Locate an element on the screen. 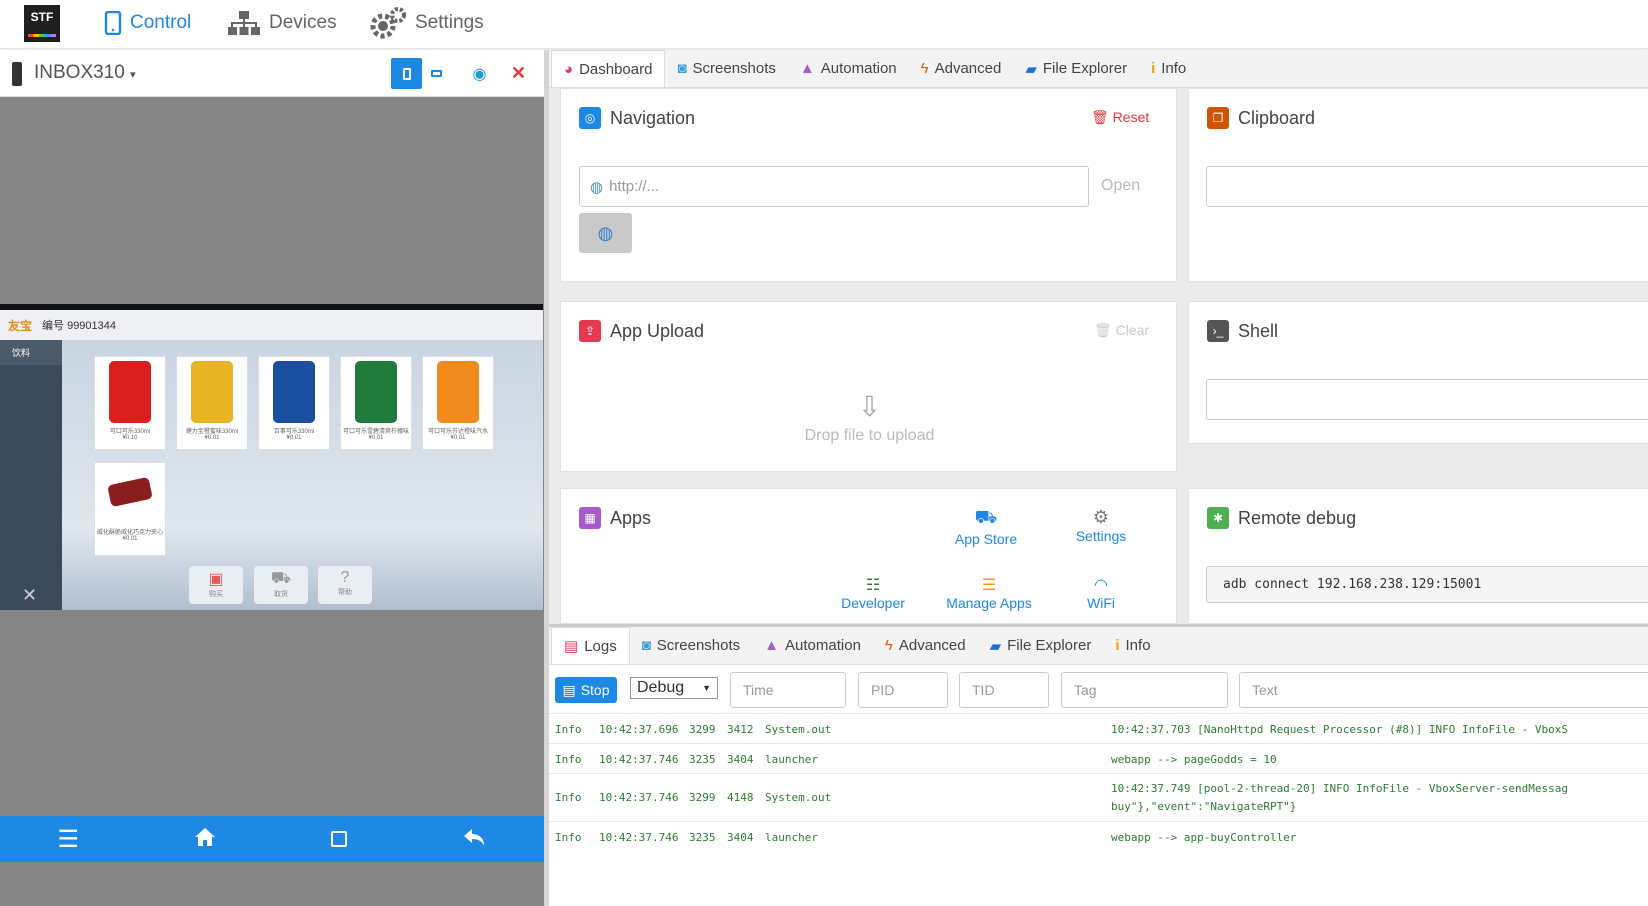  product-tile: 可口可乐雪碧清爽柠檬味 ¥0.01 is located at coordinates (376, 403).